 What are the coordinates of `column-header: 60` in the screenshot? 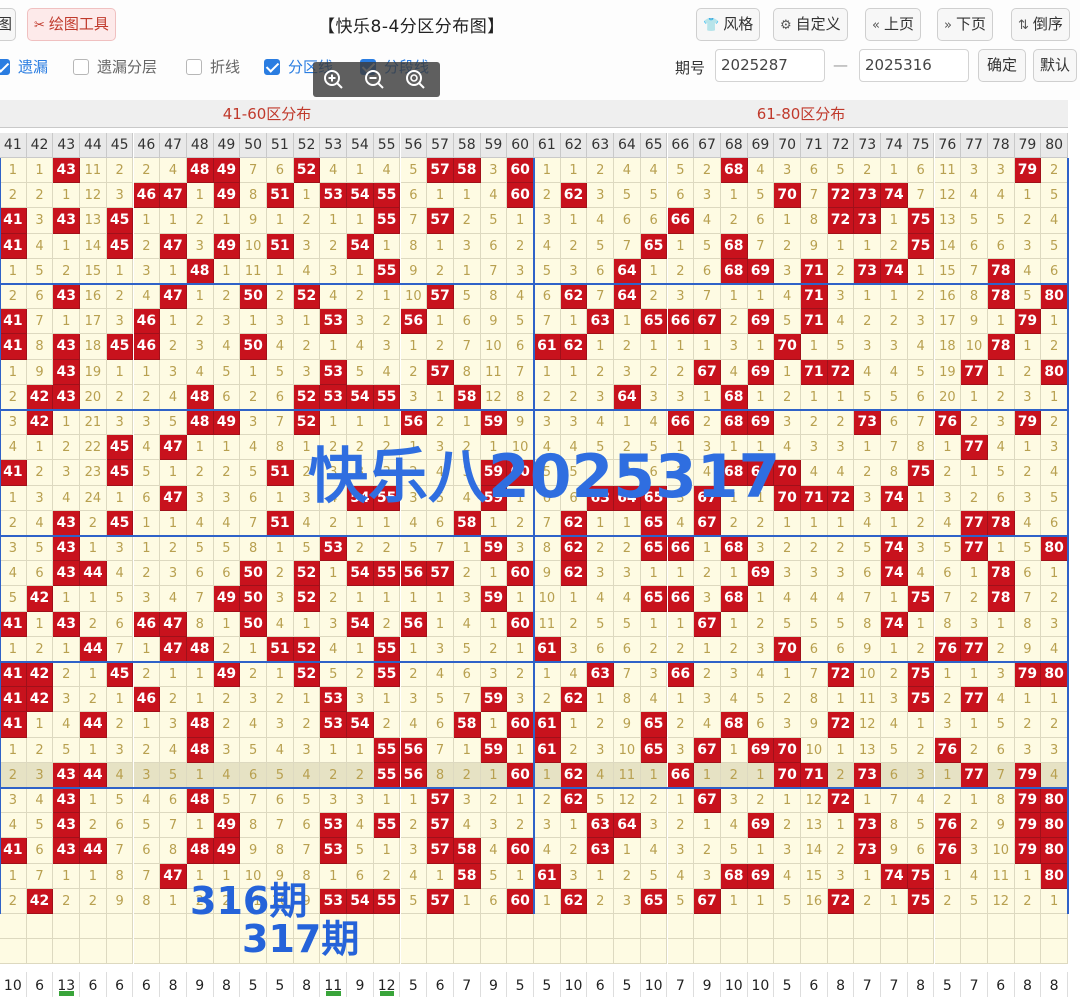 It's located at (520, 145).